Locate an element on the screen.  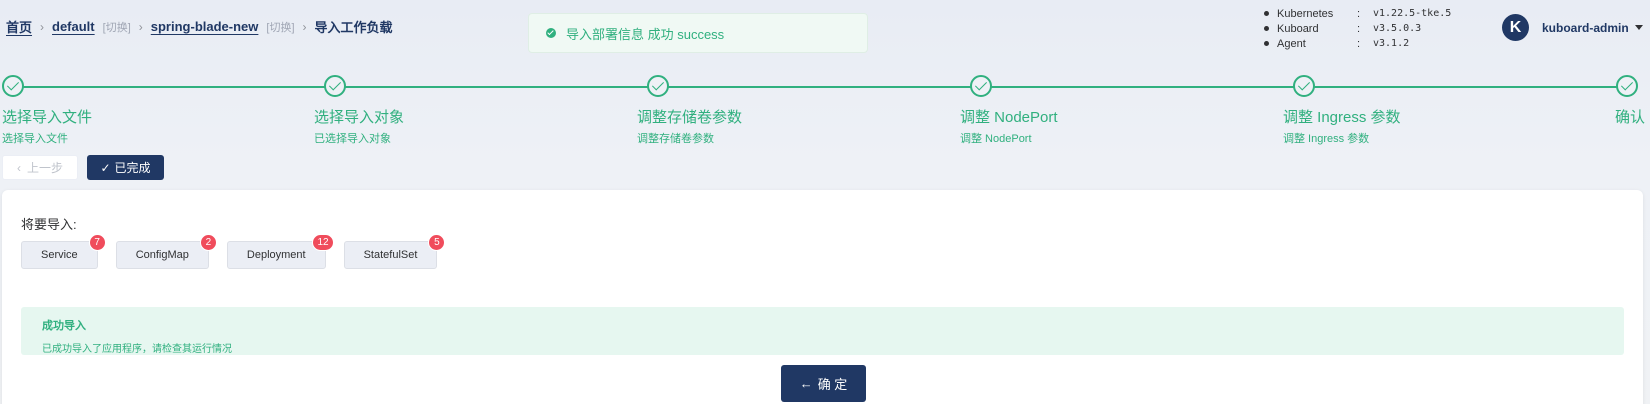
resource-tag-statefulset: StatefulSet 5 is located at coordinates (394, 251).